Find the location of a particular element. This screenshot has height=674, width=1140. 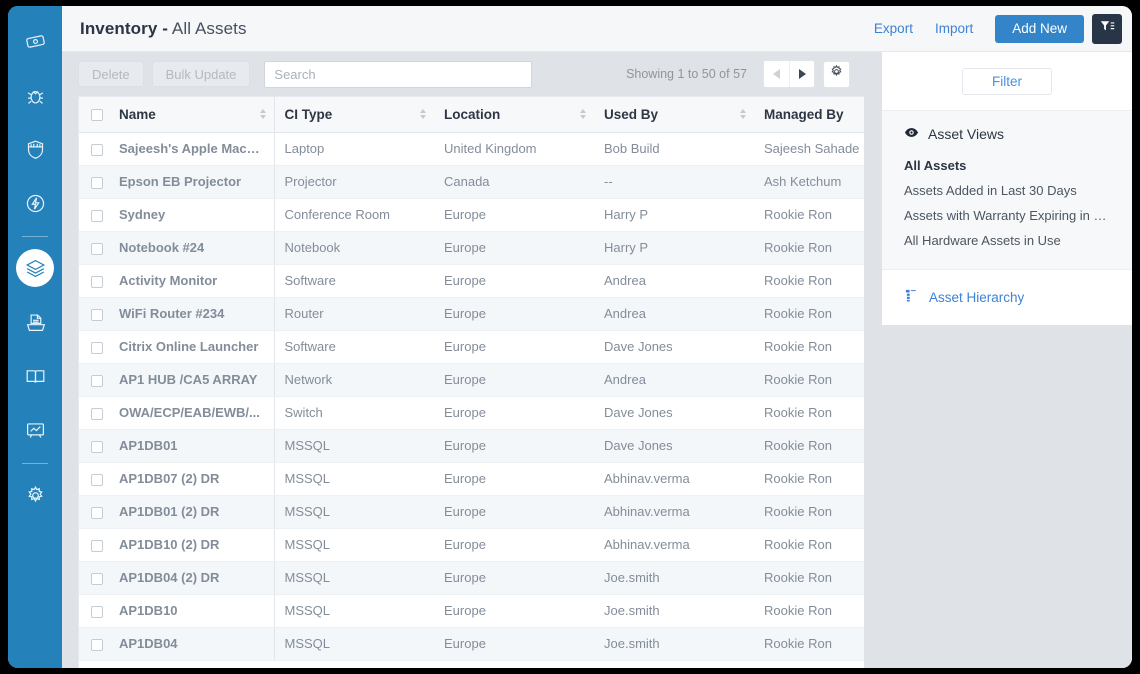

tree-hierarchy-icon is located at coordinates (911, 298).